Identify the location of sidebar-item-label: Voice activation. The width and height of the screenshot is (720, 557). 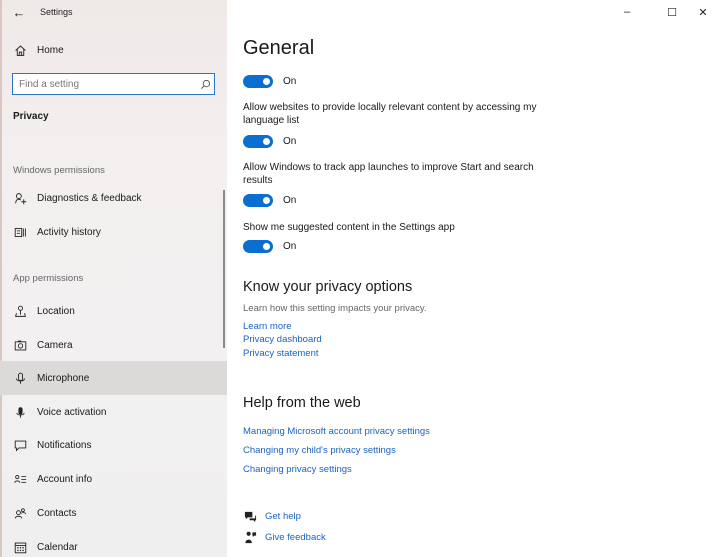
(72, 412).